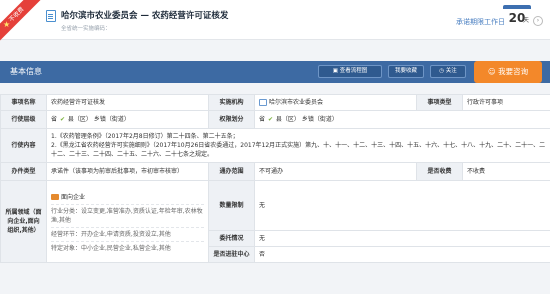 This screenshot has width=550, height=294. What do you see at coordinates (23, 221) in the screenshot?
I see `scope-label: 所属领域（面向企业,面向组织,其他）` at bounding box center [23, 221].